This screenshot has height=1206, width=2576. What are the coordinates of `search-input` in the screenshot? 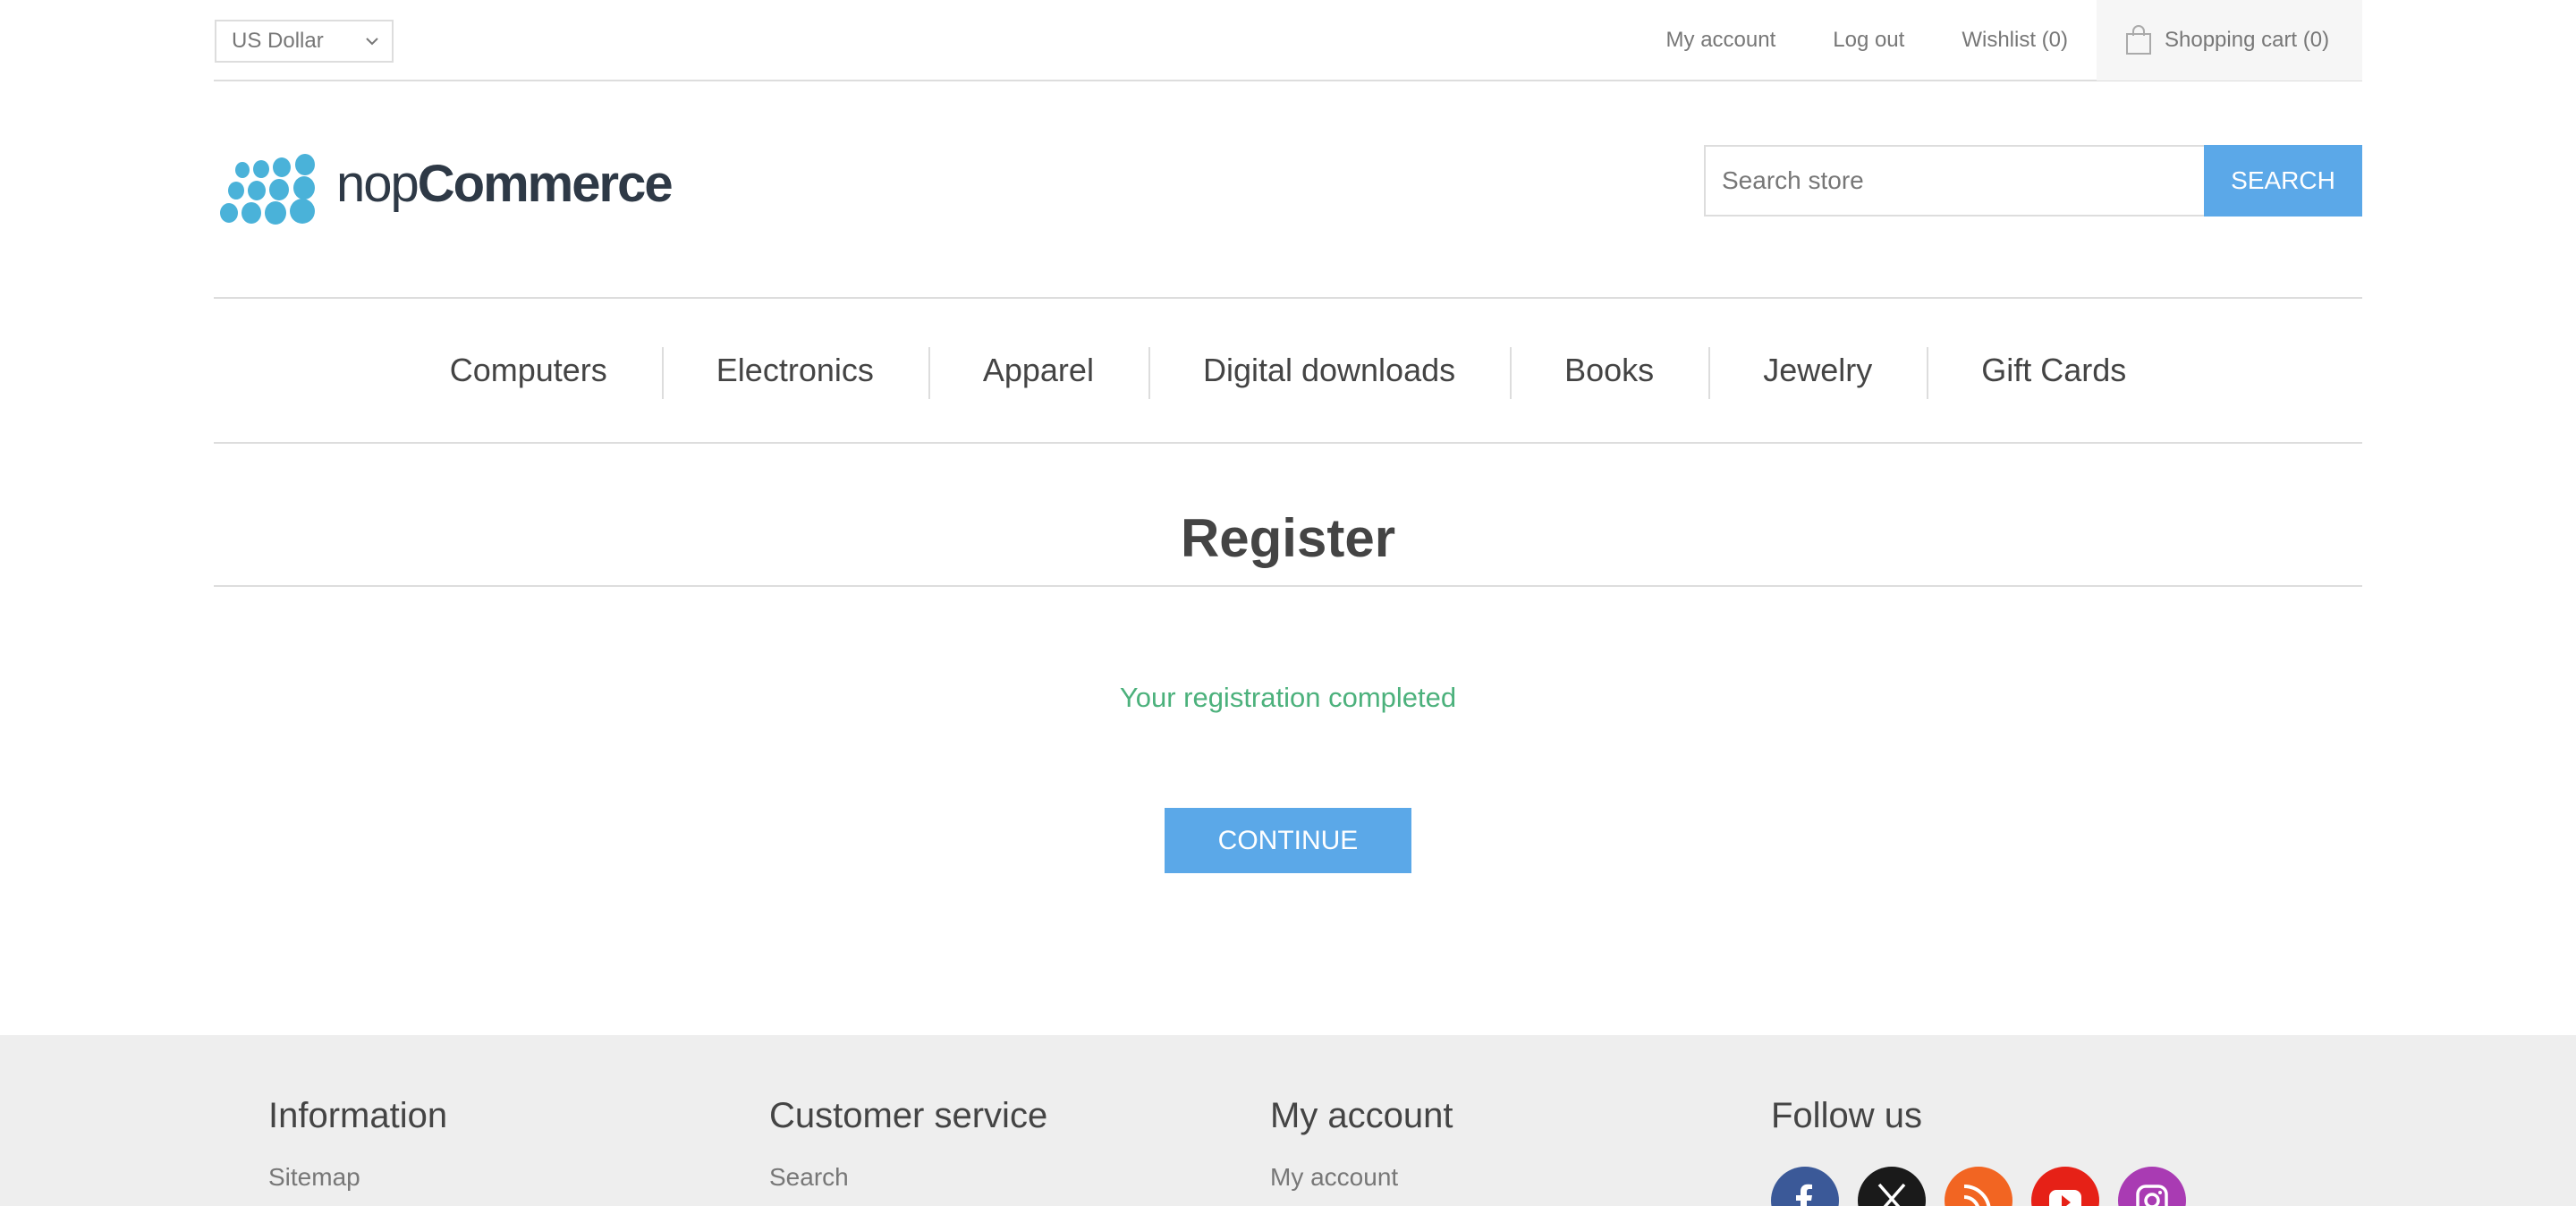 It's located at (1954, 181).